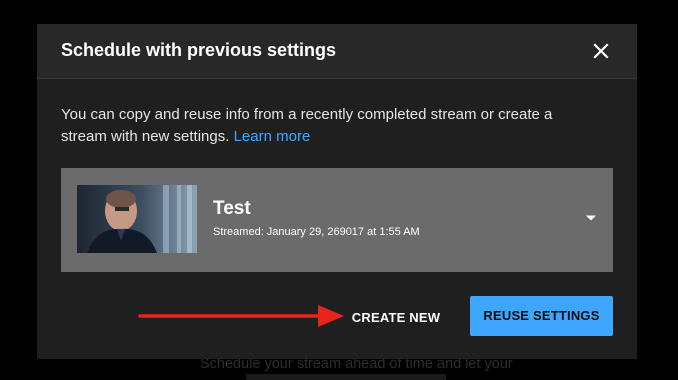  I want to click on reuse-settings-button: REUSE SETTINGS, so click(541, 316).